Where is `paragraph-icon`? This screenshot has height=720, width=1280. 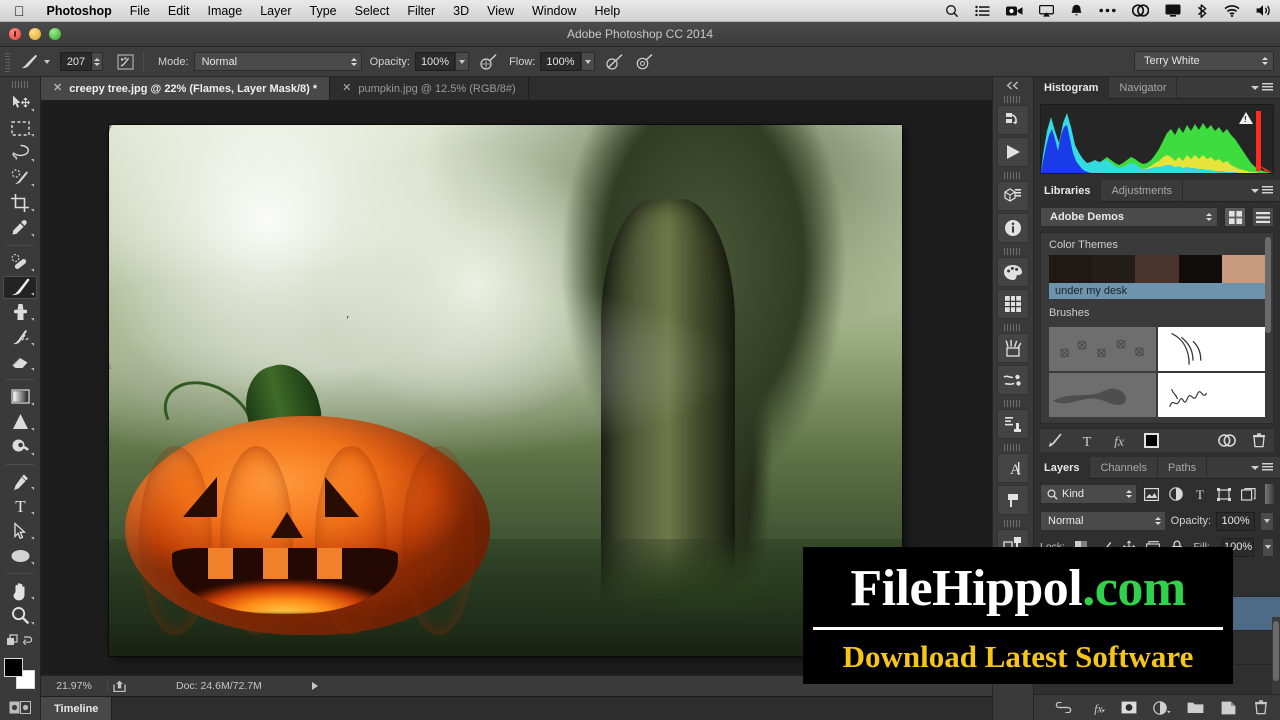
paragraph-icon is located at coordinates (1013, 500).